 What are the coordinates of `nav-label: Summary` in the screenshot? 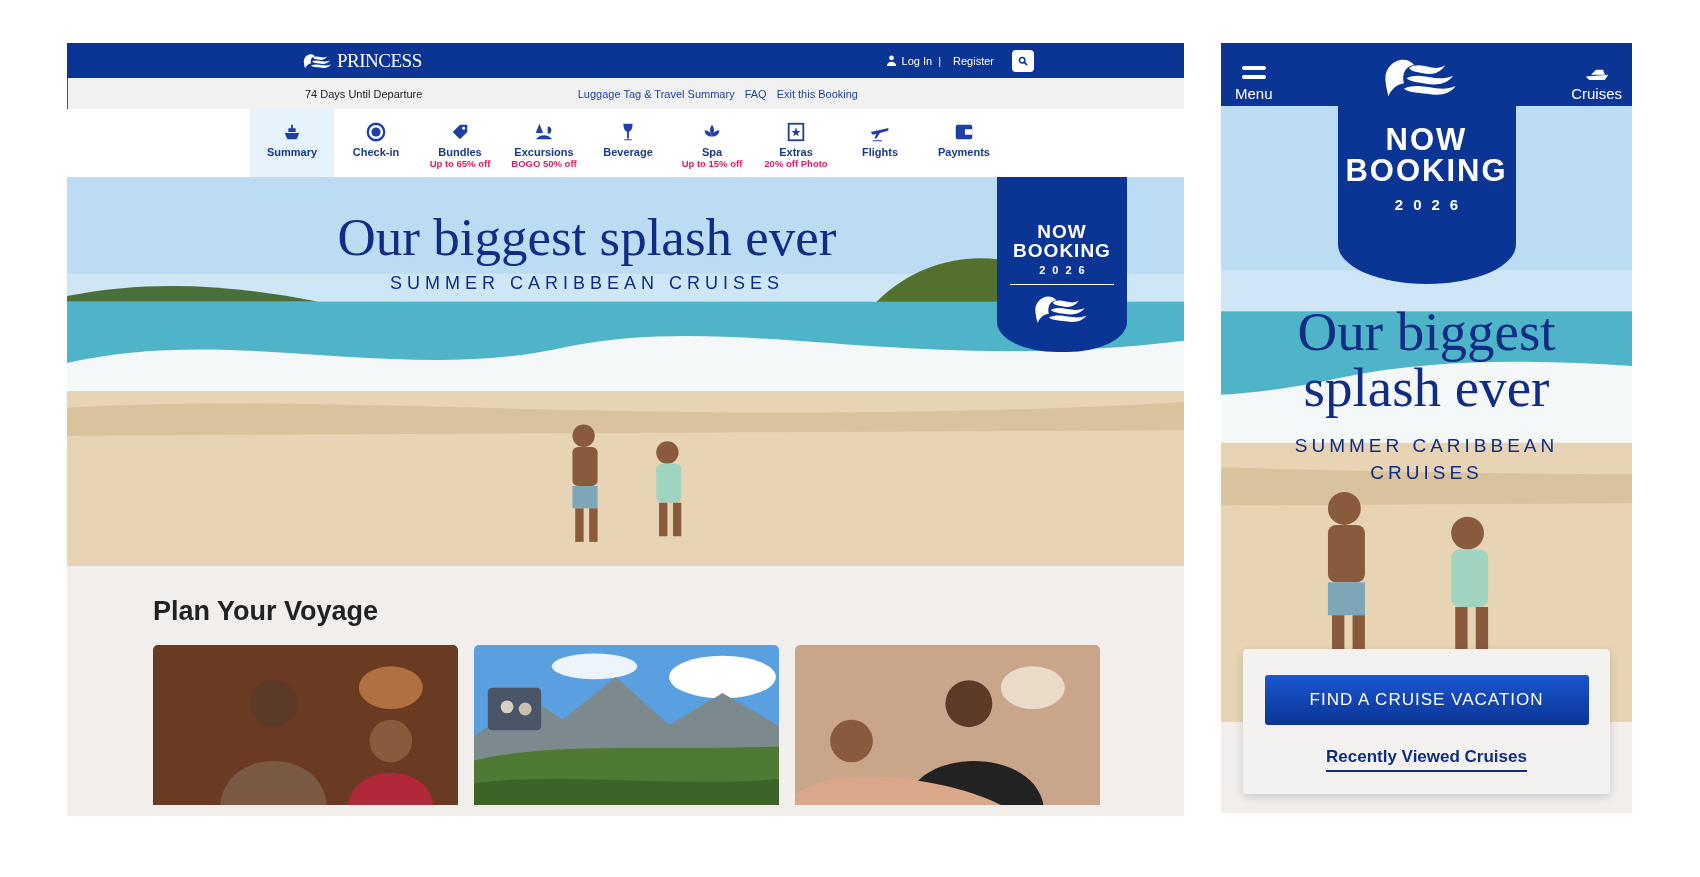 It's located at (292, 152).